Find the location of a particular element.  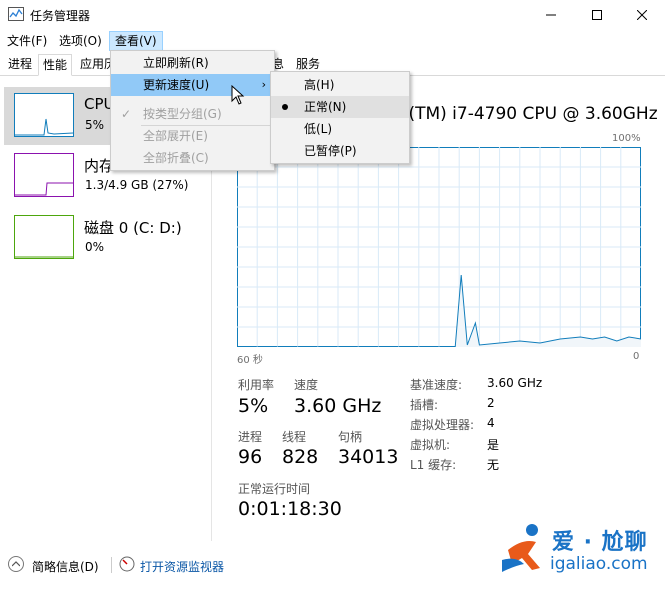

site-watermark: 爱 · 尬聊 igaliao.com is located at coordinates (578, 551).